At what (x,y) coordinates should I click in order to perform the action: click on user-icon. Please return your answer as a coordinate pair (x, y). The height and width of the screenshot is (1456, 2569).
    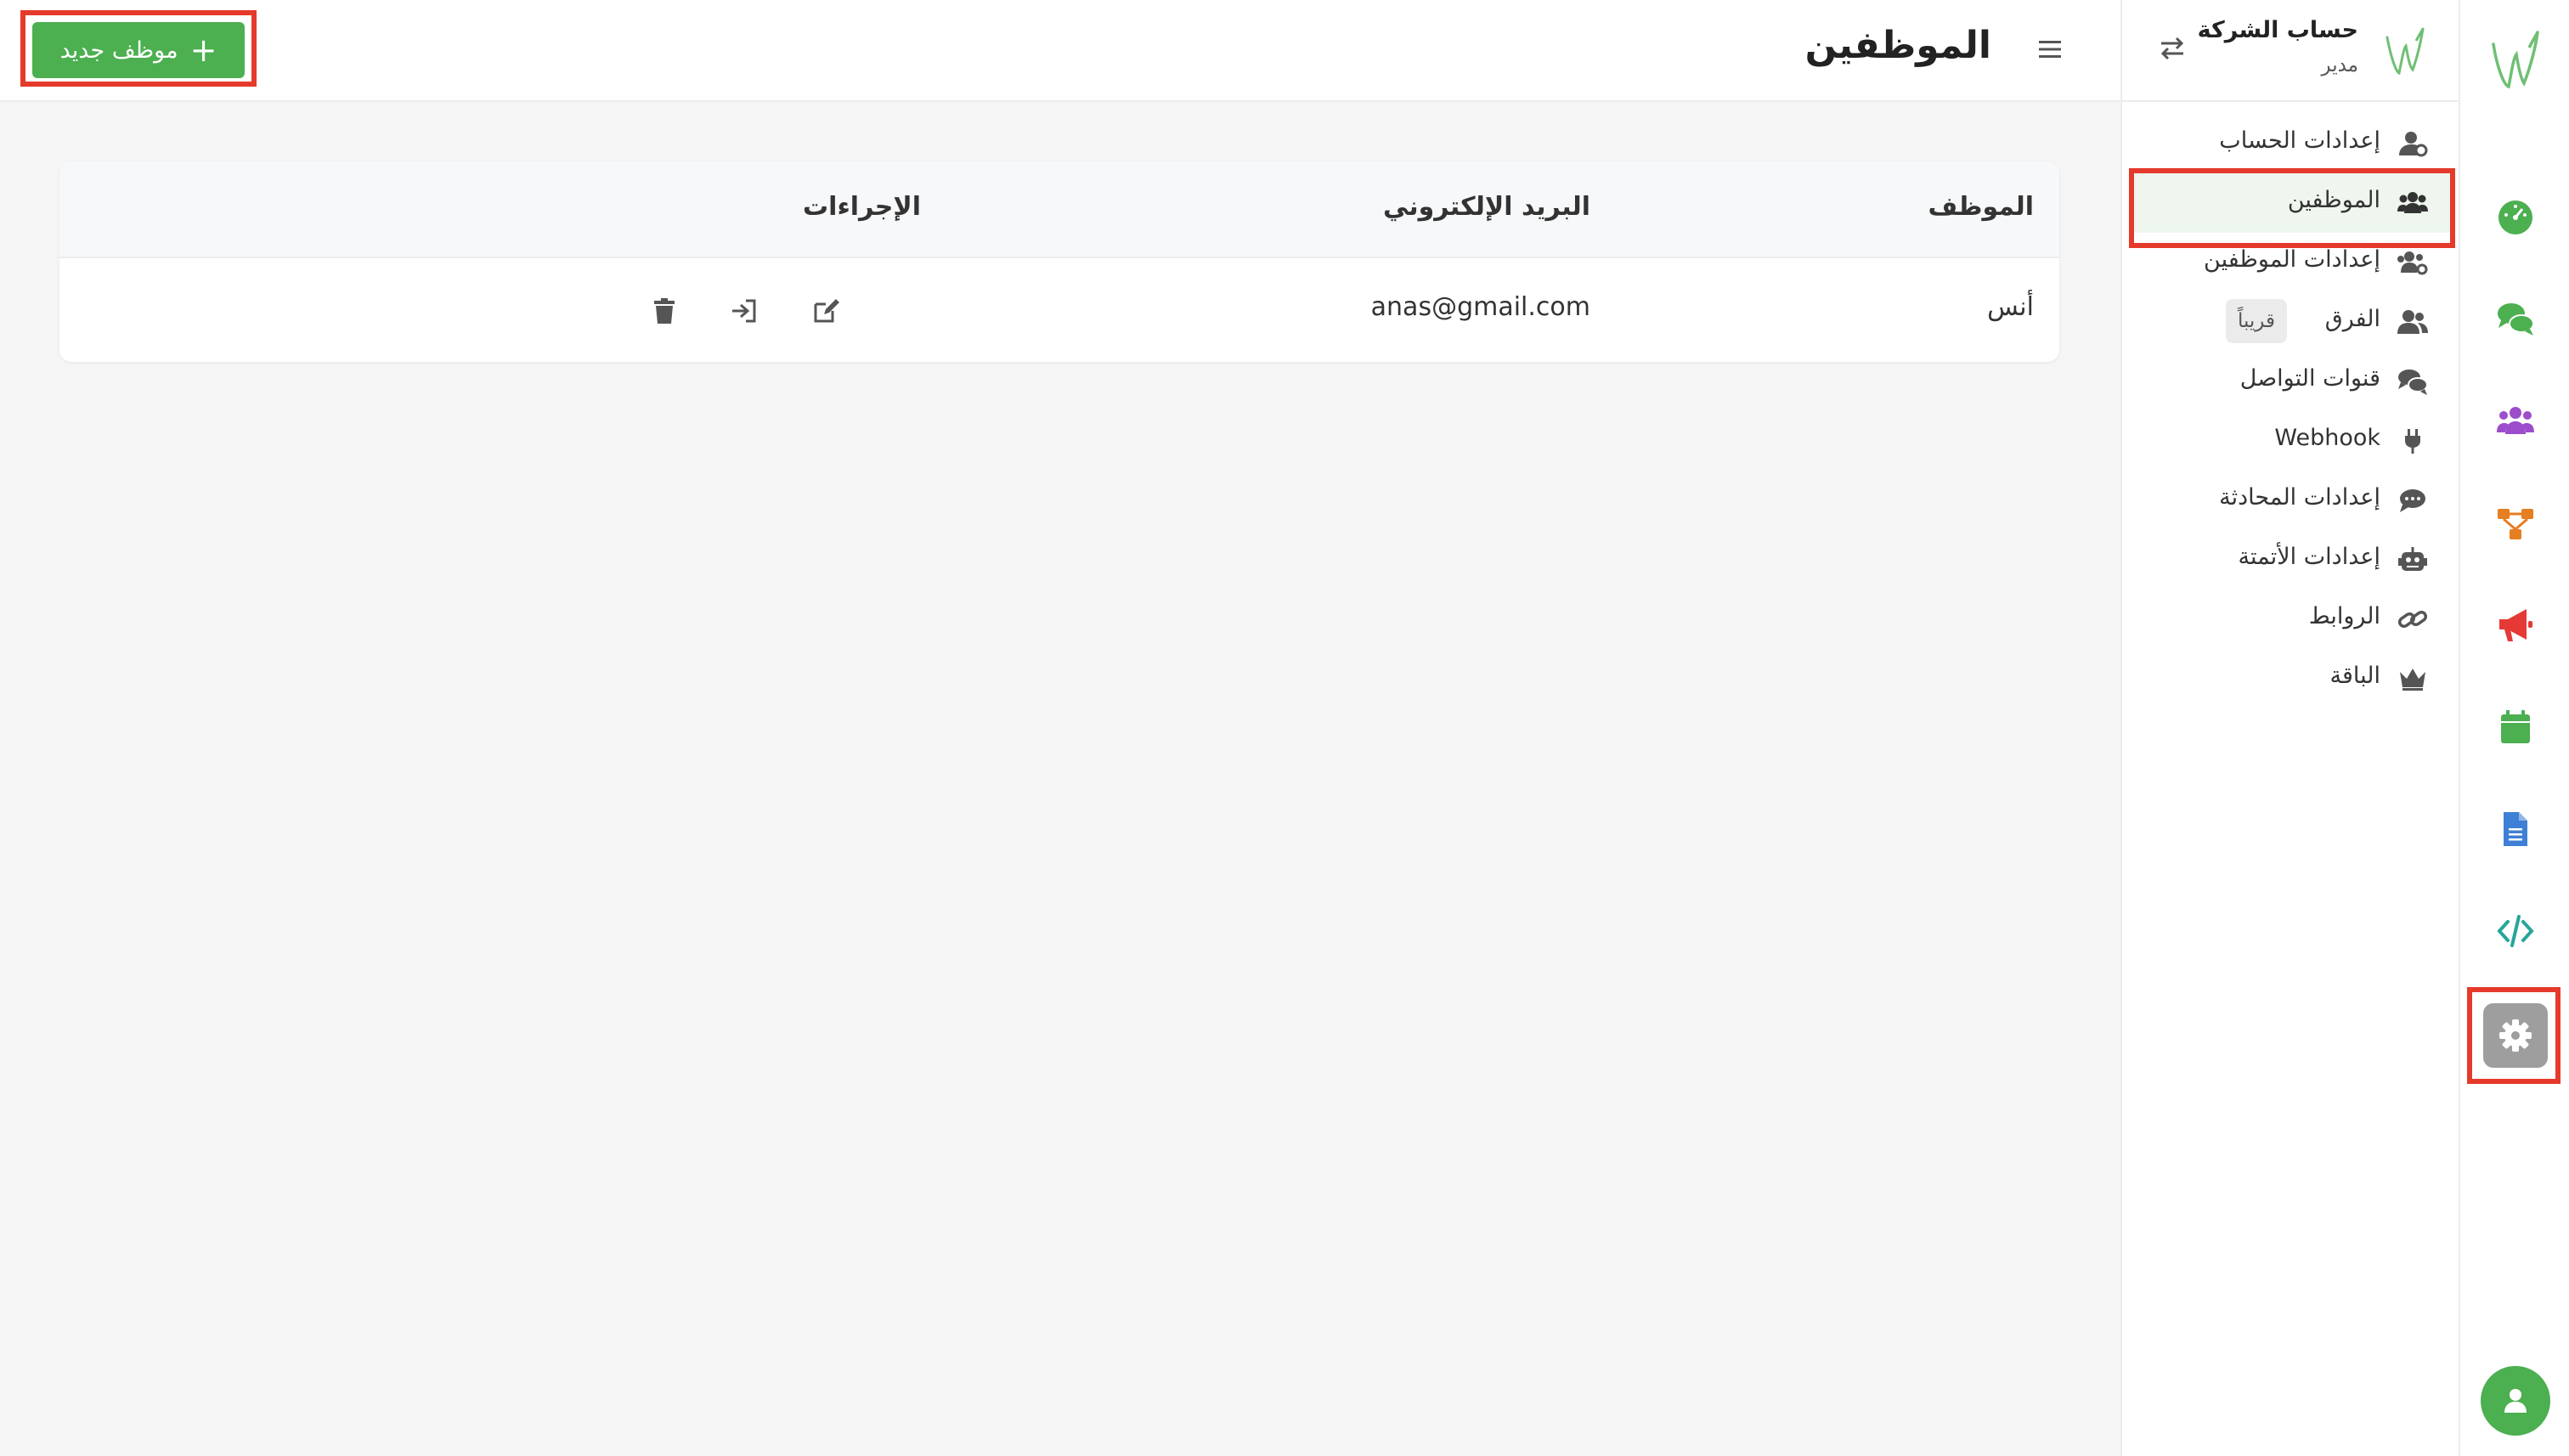
    Looking at the image, I should click on (2516, 1401).